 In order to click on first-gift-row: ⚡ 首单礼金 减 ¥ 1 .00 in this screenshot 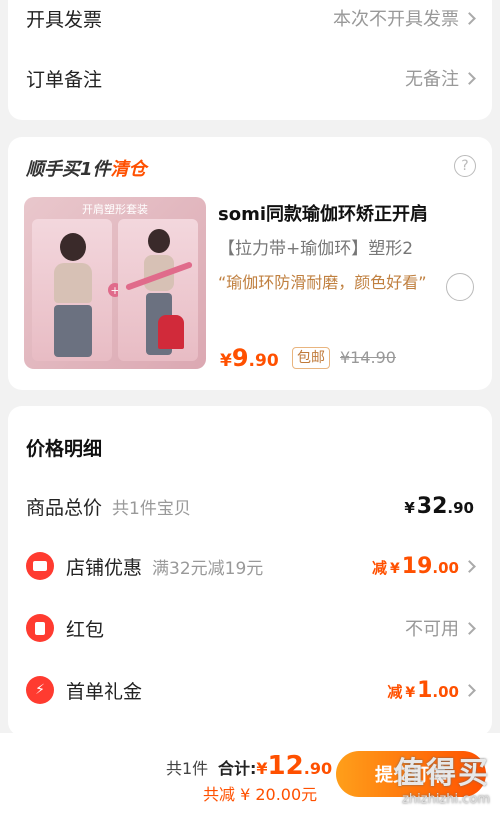, I will do `click(250, 690)`.